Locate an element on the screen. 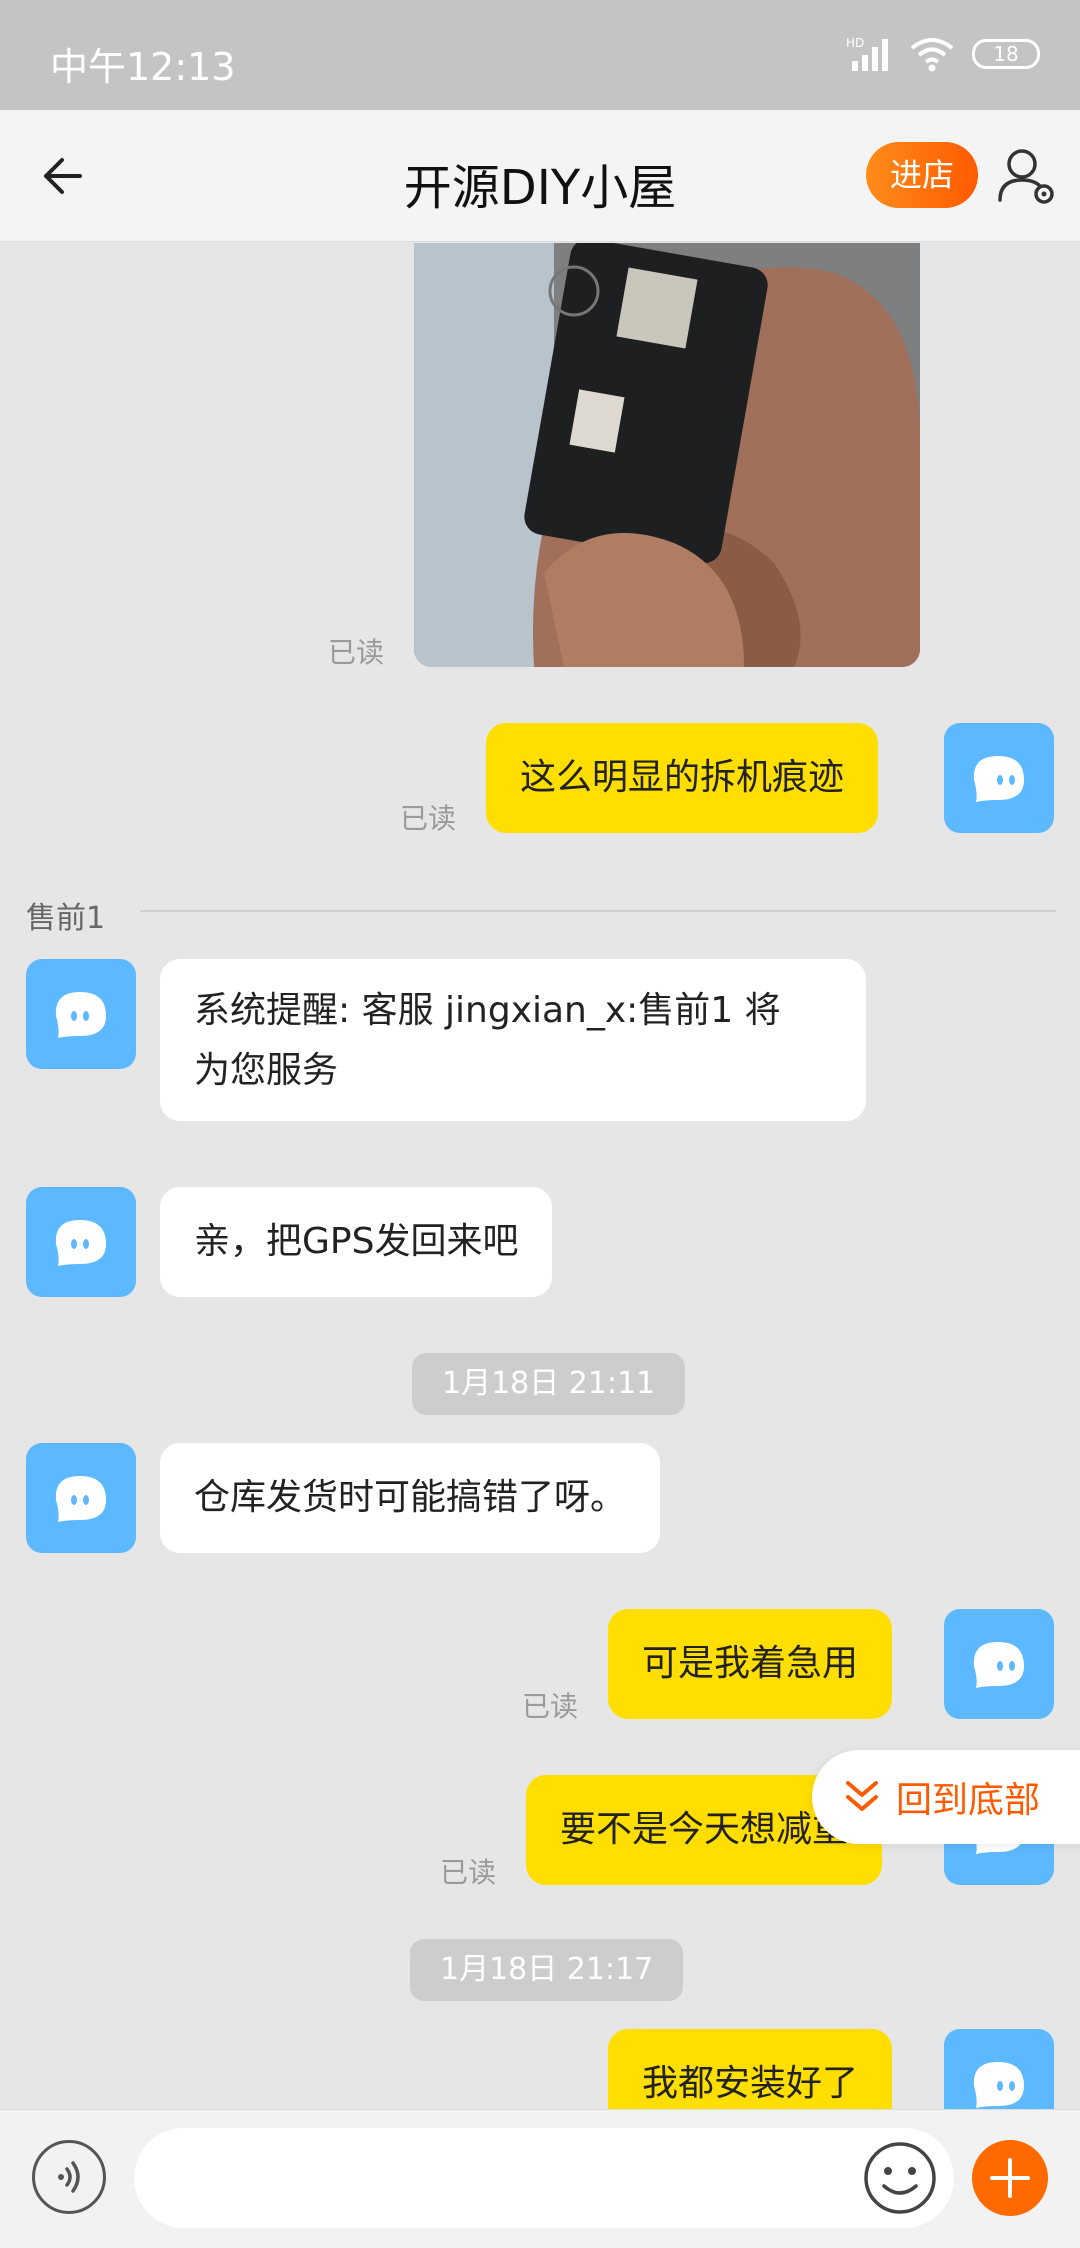  voice-wave-icon is located at coordinates (69, 2177).